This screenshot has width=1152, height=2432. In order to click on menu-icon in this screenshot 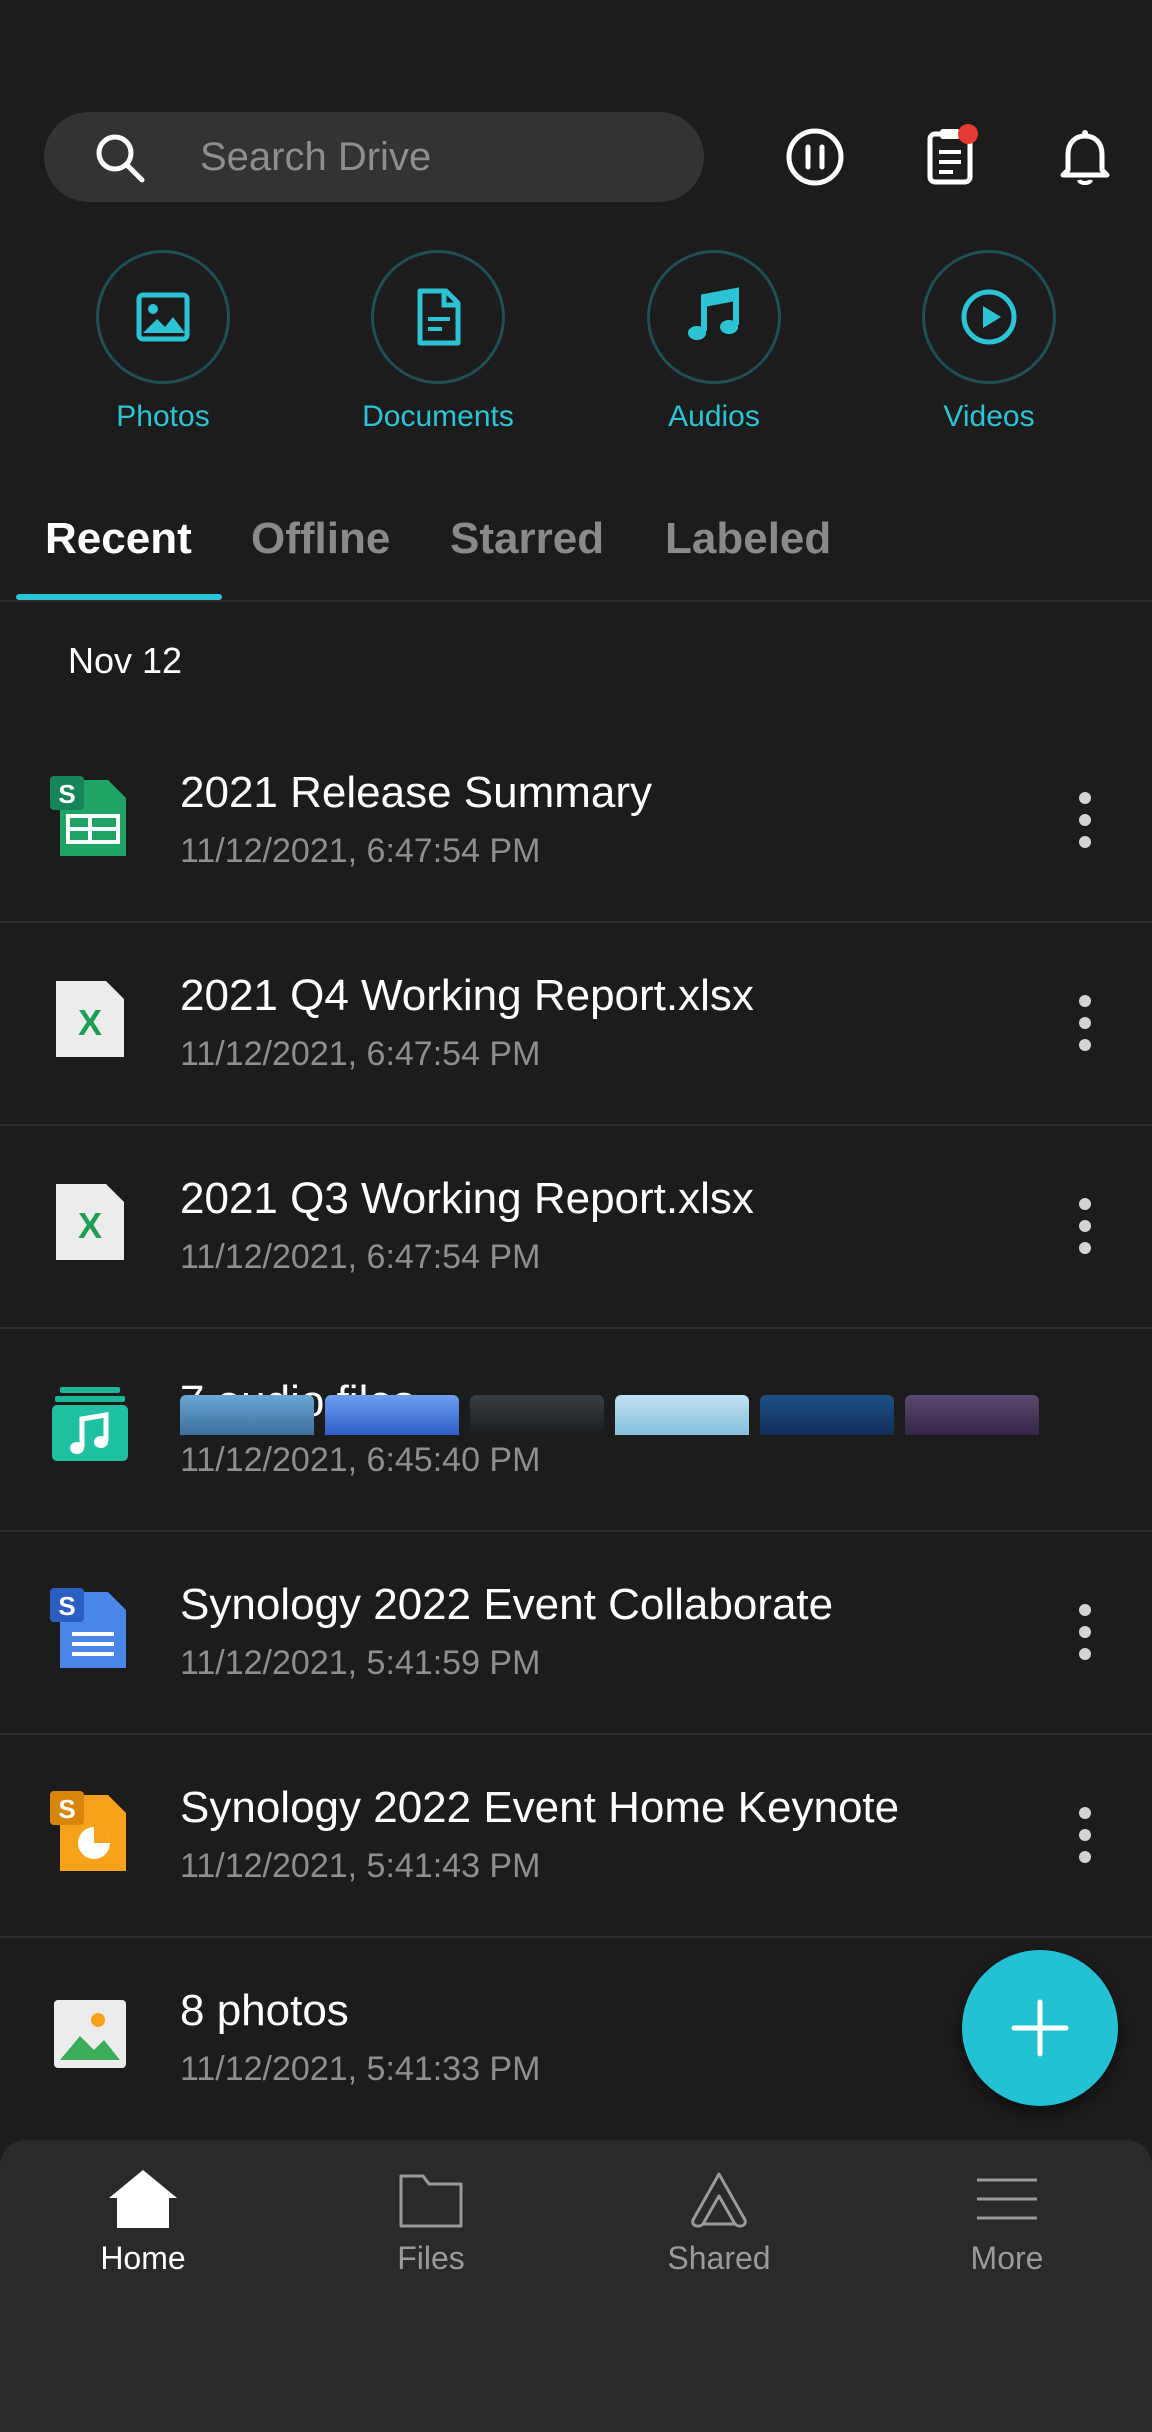, I will do `click(1007, 2199)`.